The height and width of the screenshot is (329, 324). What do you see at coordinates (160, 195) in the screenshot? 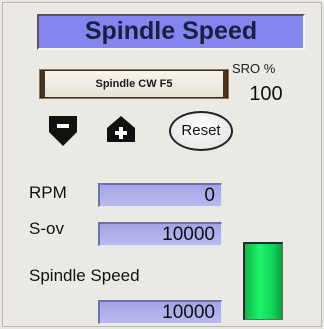
I see `rpm-readout: 0` at bounding box center [160, 195].